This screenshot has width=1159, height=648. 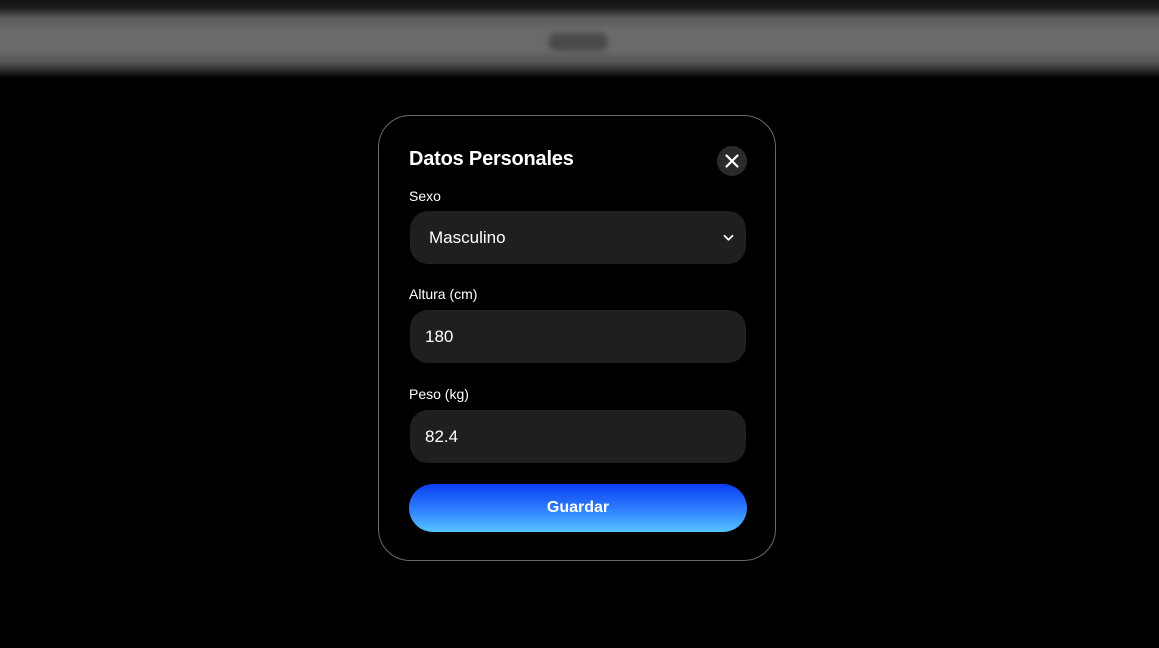 What do you see at coordinates (442, 436) in the screenshot?
I see `peso-value: 82.4` at bounding box center [442, 436].